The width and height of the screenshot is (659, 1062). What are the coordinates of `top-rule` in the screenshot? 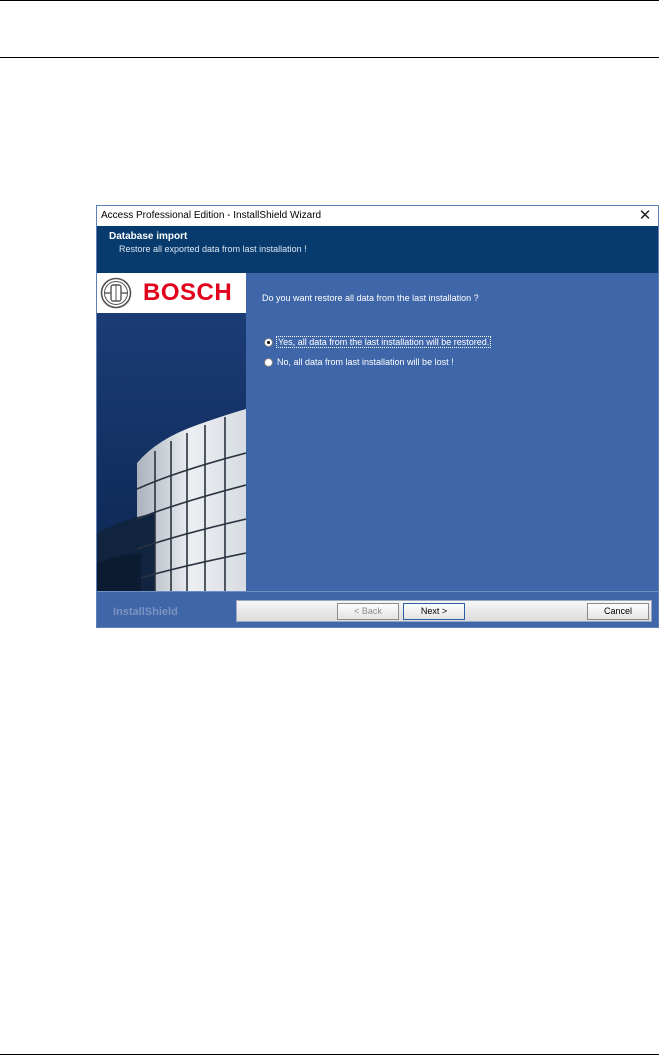 It's located at (329, 0).